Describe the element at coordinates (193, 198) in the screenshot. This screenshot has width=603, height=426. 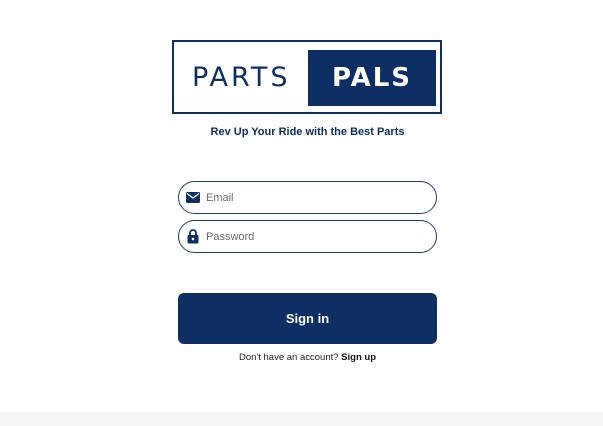
I see `mail-icon` at that location.